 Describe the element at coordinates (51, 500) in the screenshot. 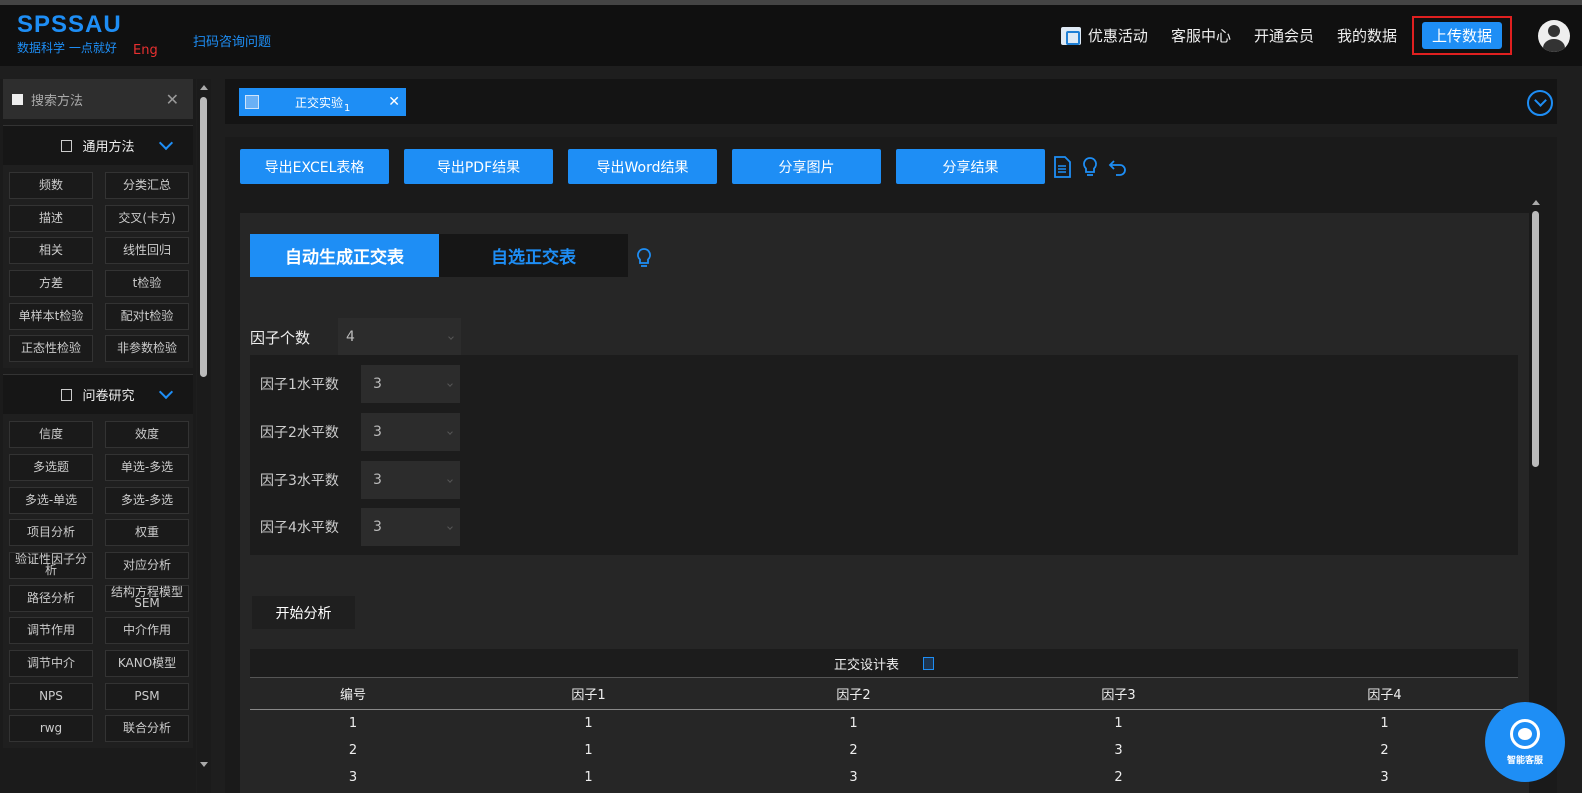

I see `method-button: 多选-单选` at that location.